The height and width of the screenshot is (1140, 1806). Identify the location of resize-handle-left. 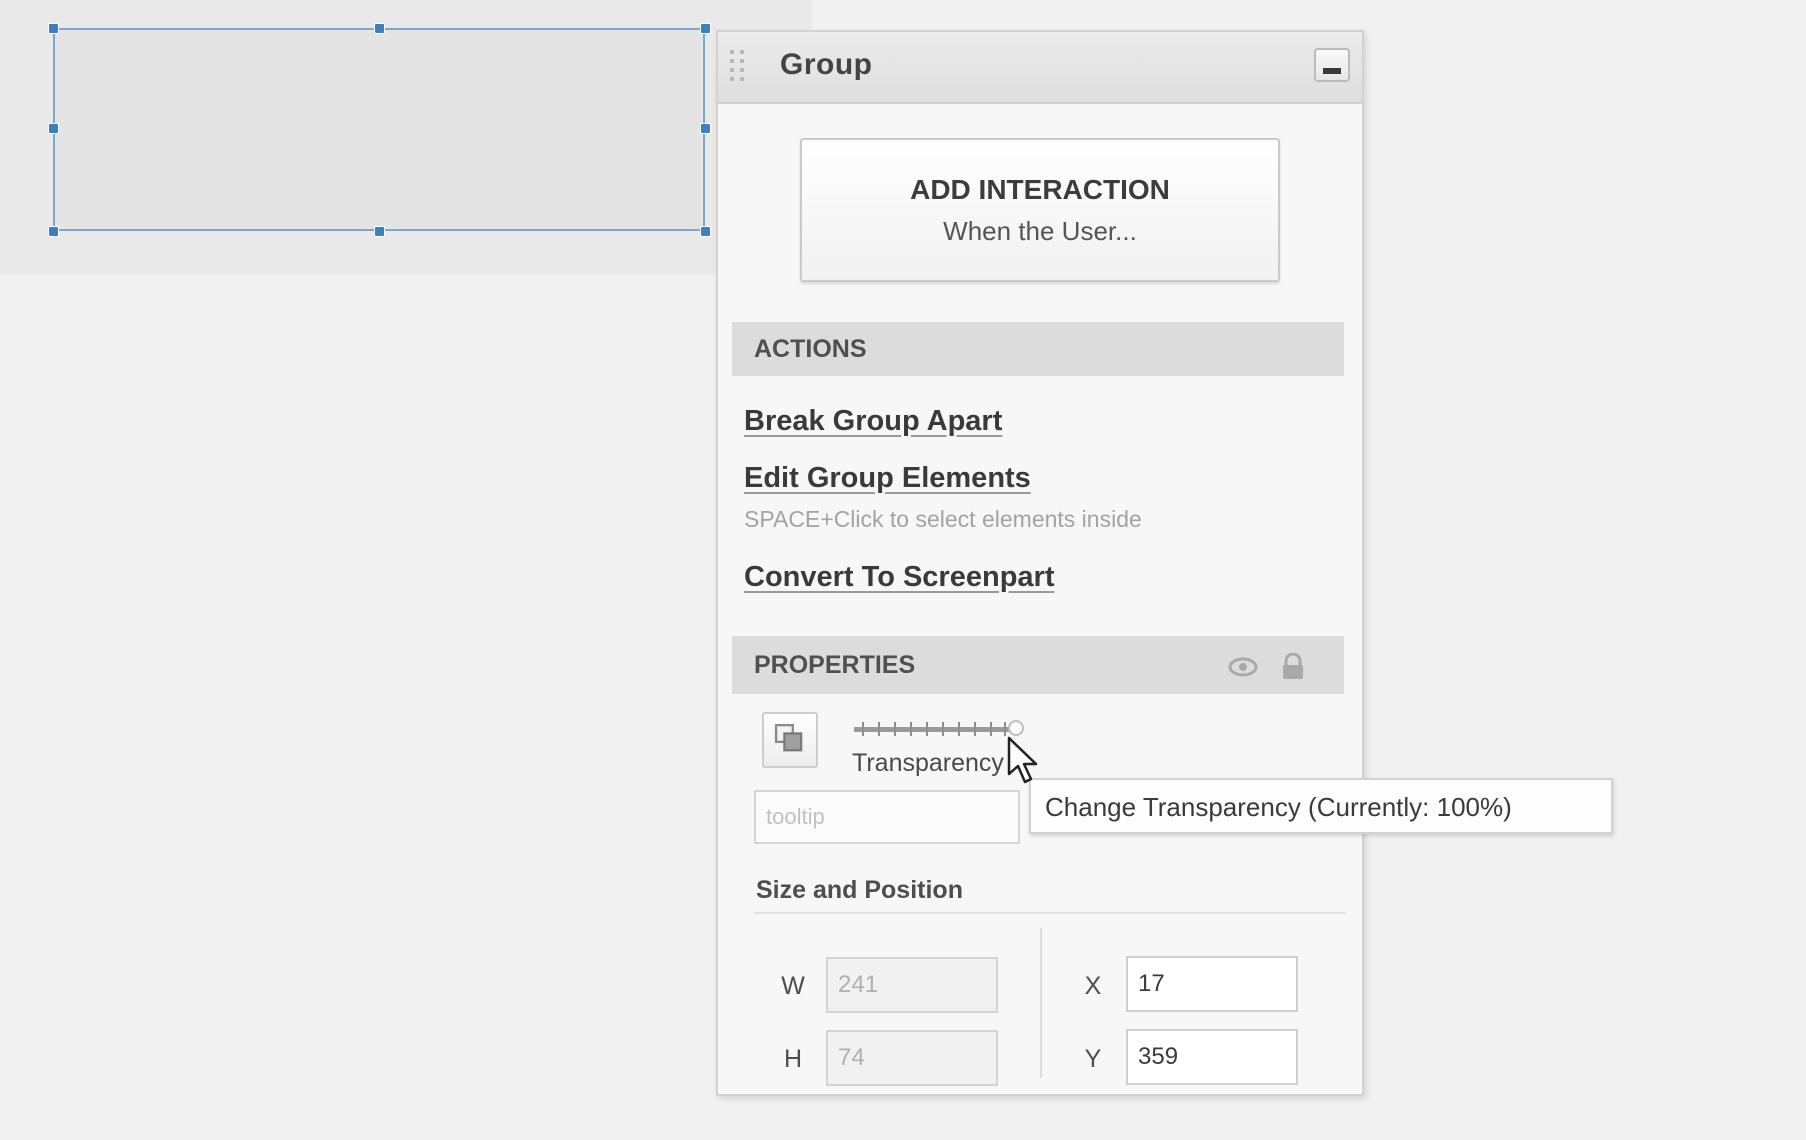
(53, 128).